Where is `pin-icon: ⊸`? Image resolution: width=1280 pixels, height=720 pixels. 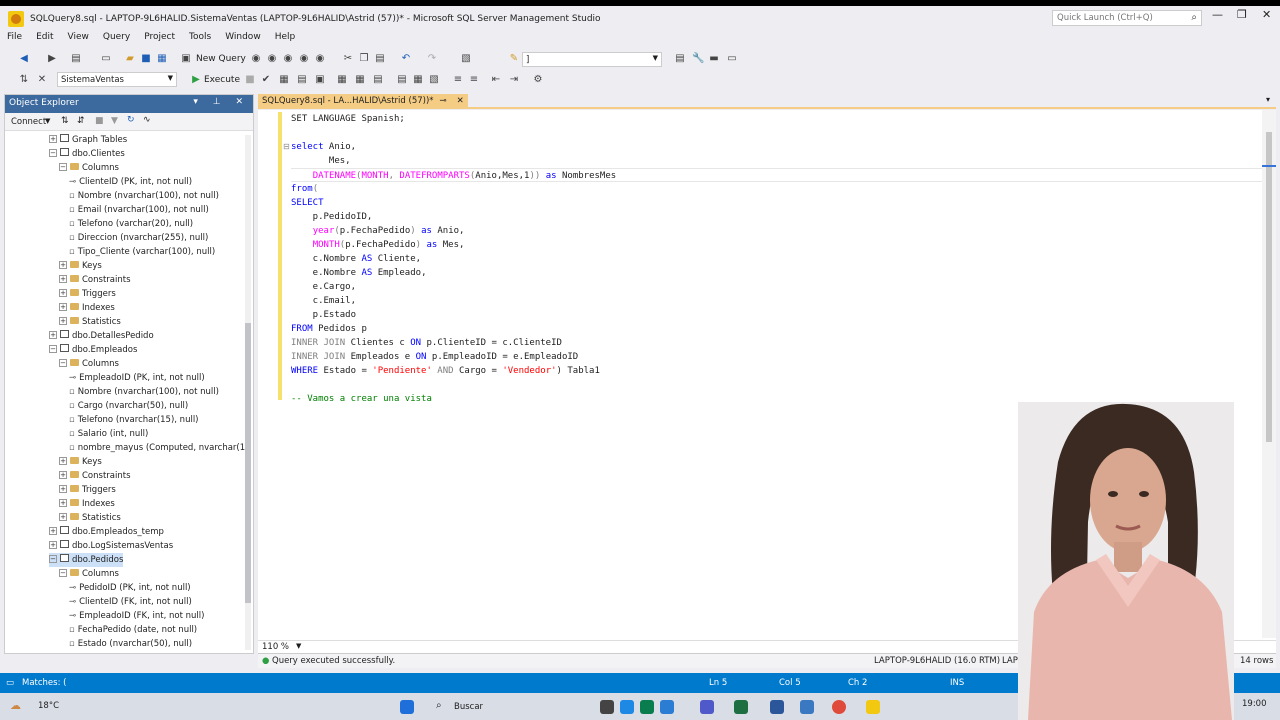 pin-icon: ⊸ is located at coordinates (443, 101).